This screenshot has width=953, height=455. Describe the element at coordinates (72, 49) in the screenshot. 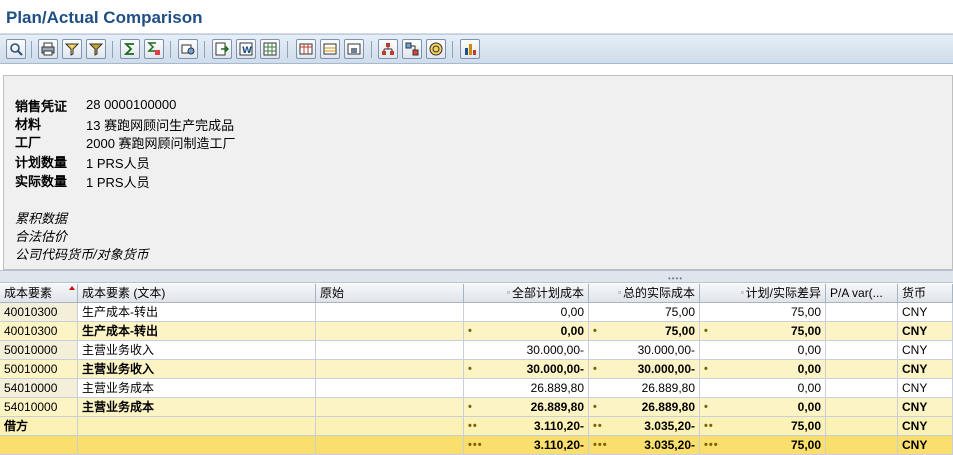

I see `filter-icon` at that location.